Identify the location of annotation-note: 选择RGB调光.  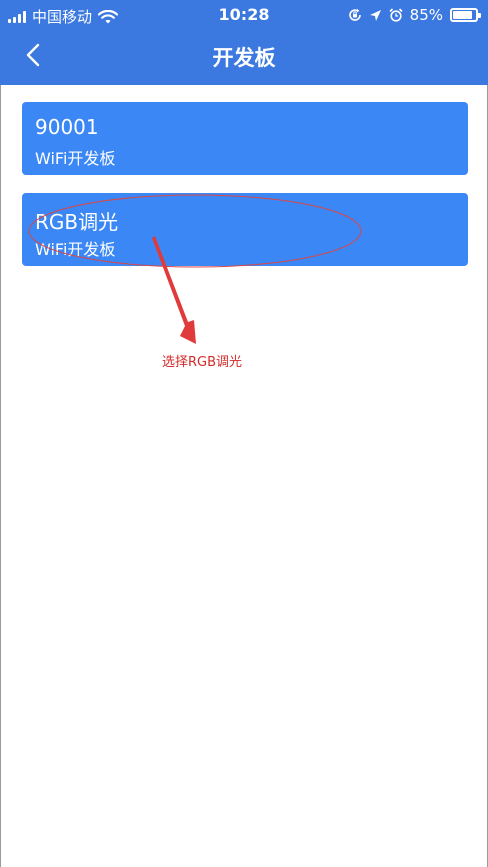
(202, 362).